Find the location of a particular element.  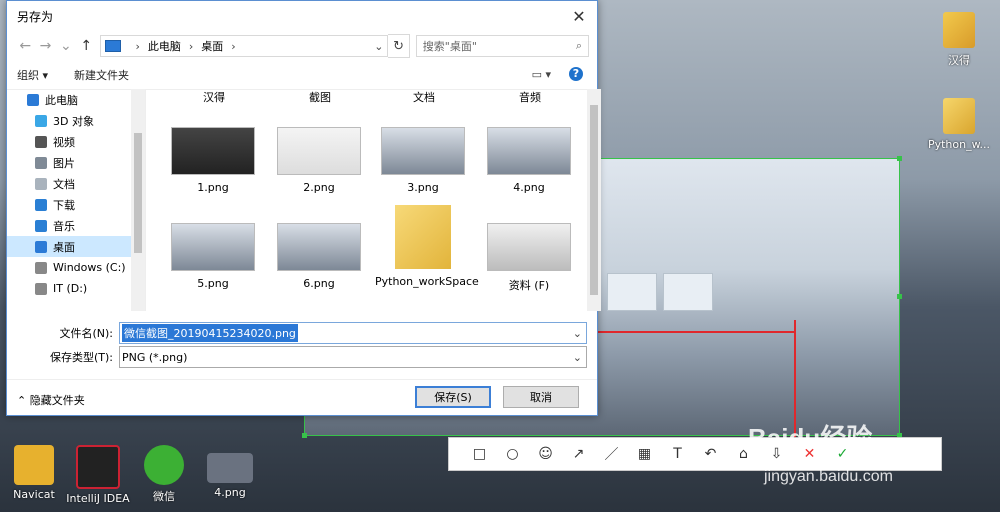

close-icon: ✕ is located at coordinates (579, 16).